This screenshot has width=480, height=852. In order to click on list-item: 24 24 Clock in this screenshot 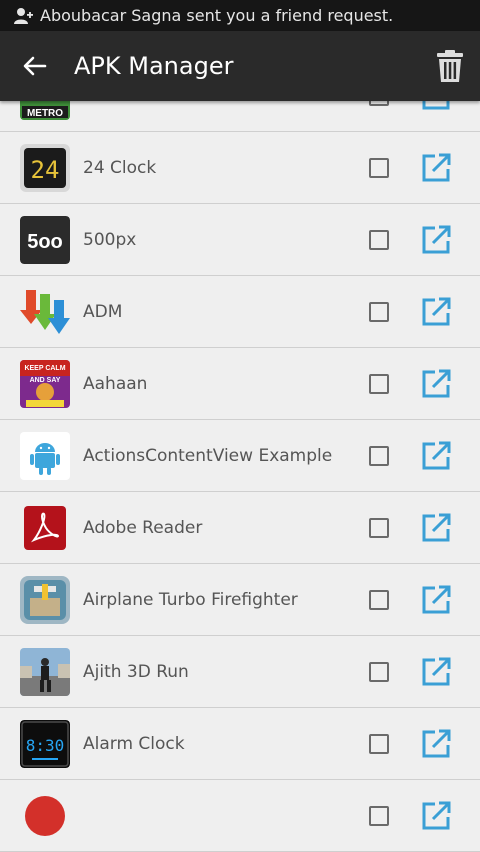, I will do `click(240, 168)`.